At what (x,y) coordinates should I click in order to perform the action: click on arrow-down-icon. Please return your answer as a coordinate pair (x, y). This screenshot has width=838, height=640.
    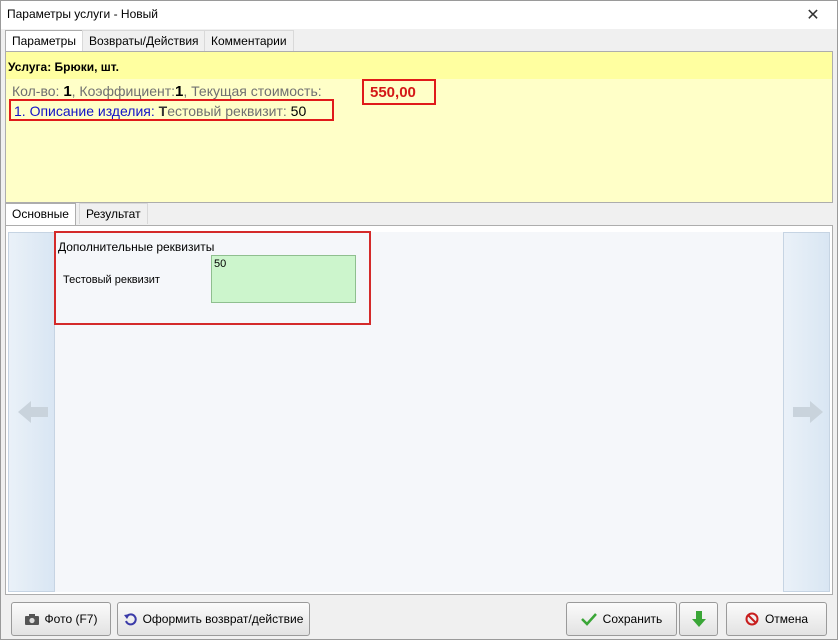
    Looking at the image, I should click on (698, 619).